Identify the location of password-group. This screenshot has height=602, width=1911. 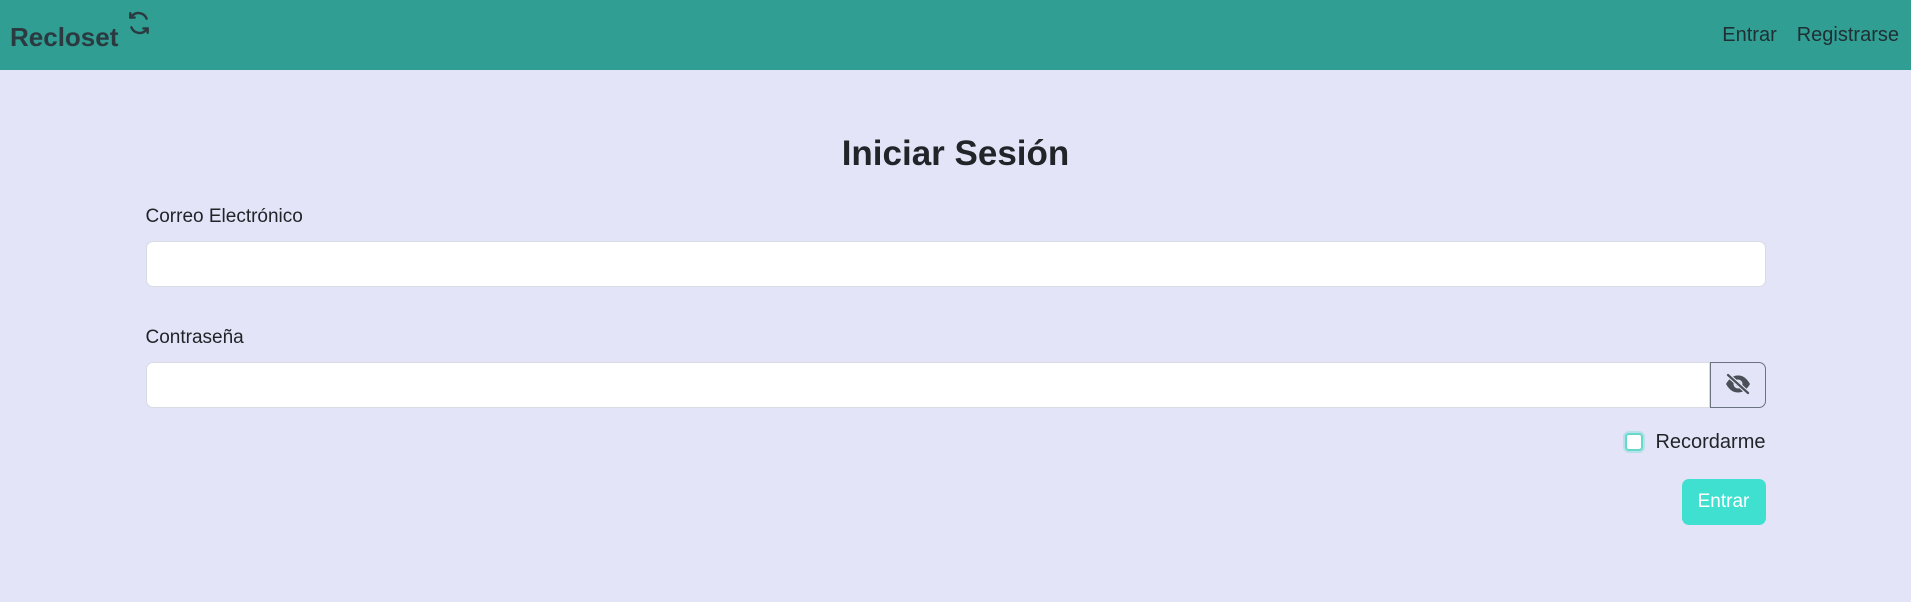
(955, 385).